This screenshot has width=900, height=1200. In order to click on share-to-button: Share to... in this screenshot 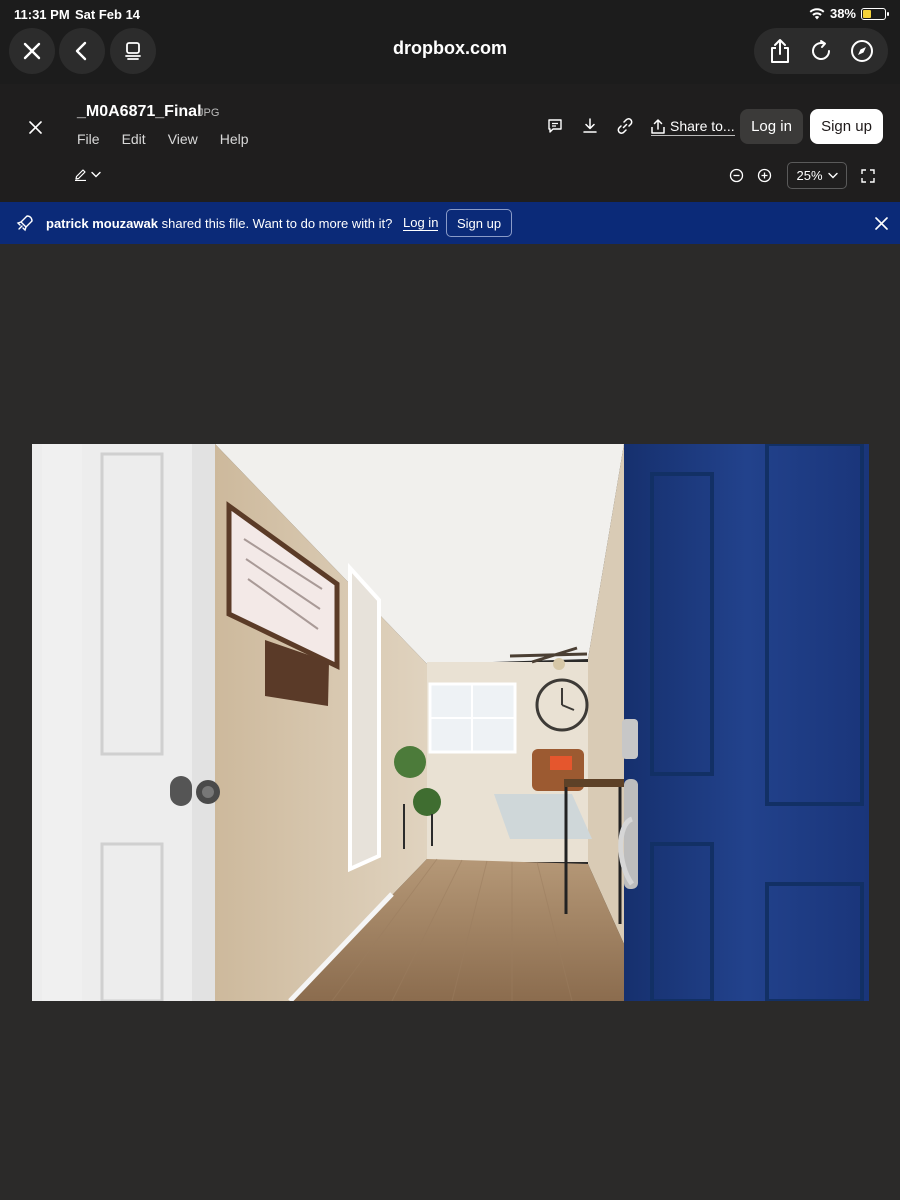, I will do `click(693, 127)`.